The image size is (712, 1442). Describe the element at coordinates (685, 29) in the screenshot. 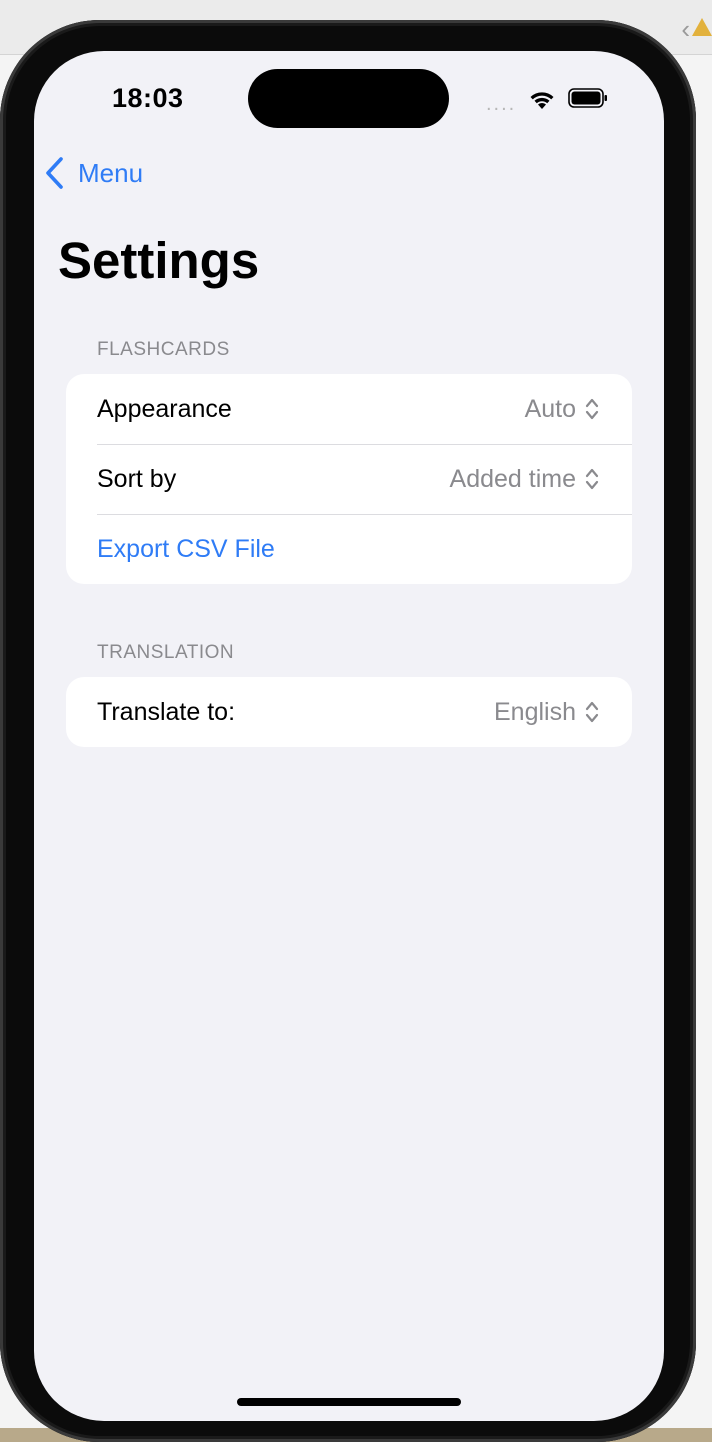

I see `host-chevron-left-icon: ‹` at that location.